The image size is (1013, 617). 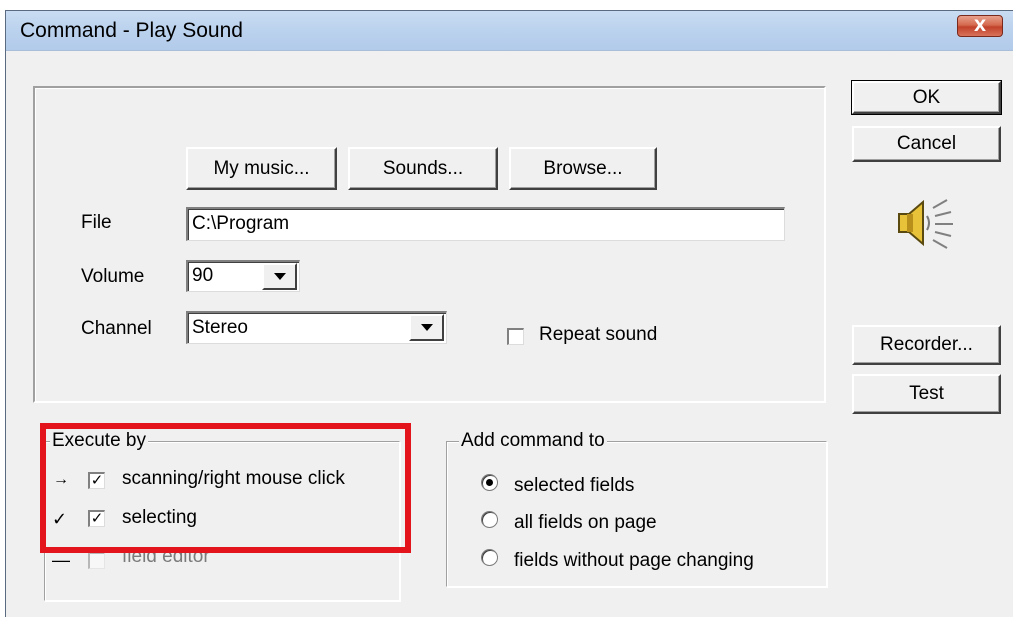 What do you see at coordinates (131, 30) in the screenshot?
I see `window-title: Command - Play Sound` at bounding box center [131, 30].